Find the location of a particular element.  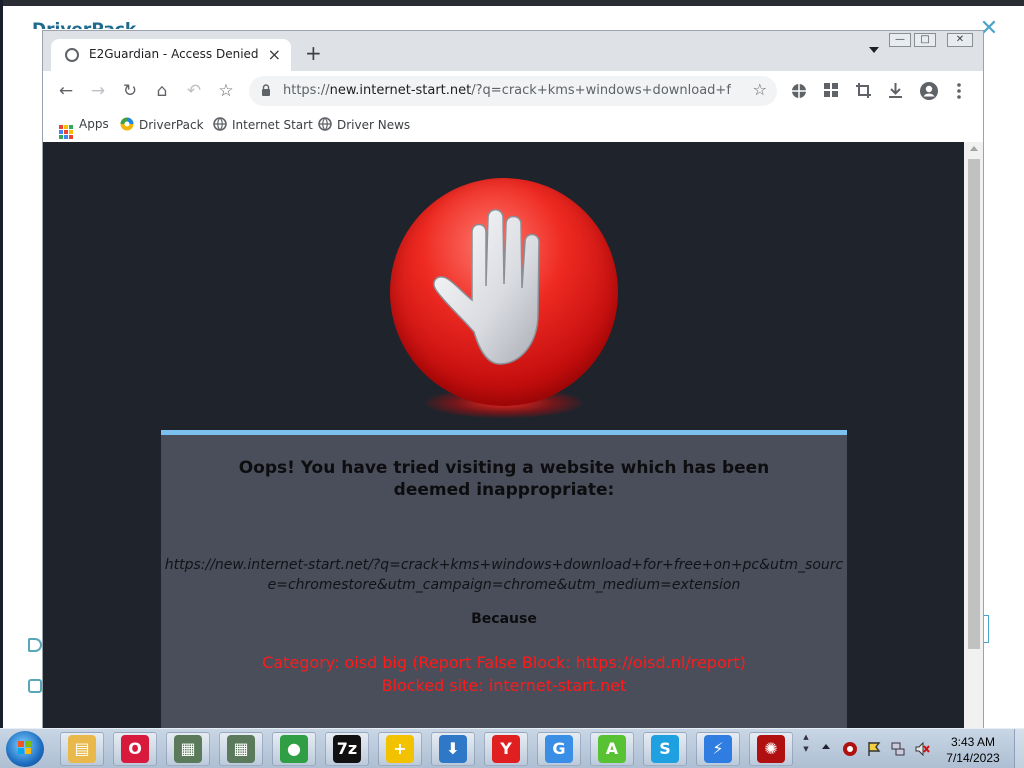

blocked-site-line: Blocked site: internet-start.net is located at coordinates (504, 685).